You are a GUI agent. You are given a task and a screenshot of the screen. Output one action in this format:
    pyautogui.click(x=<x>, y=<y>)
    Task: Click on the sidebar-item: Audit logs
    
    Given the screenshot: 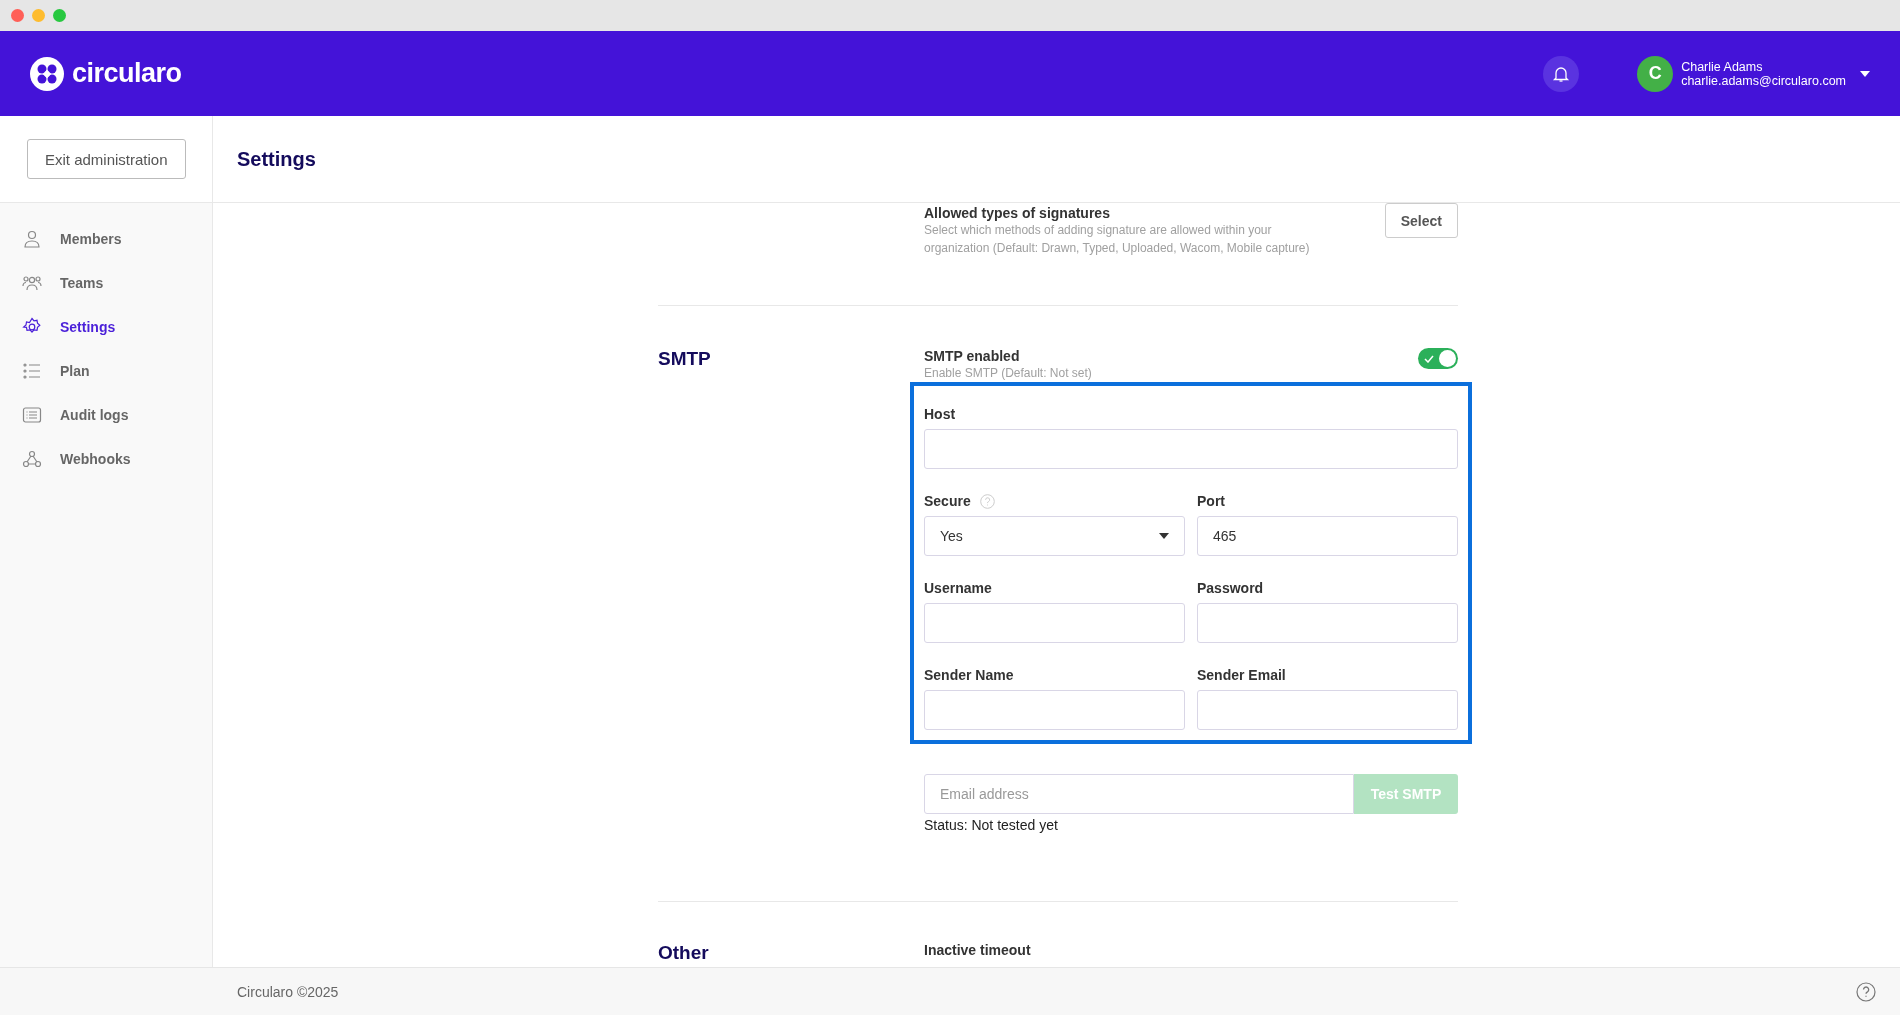 What is the action you would take?
    pyautogui.click(x=106, y=415)
    